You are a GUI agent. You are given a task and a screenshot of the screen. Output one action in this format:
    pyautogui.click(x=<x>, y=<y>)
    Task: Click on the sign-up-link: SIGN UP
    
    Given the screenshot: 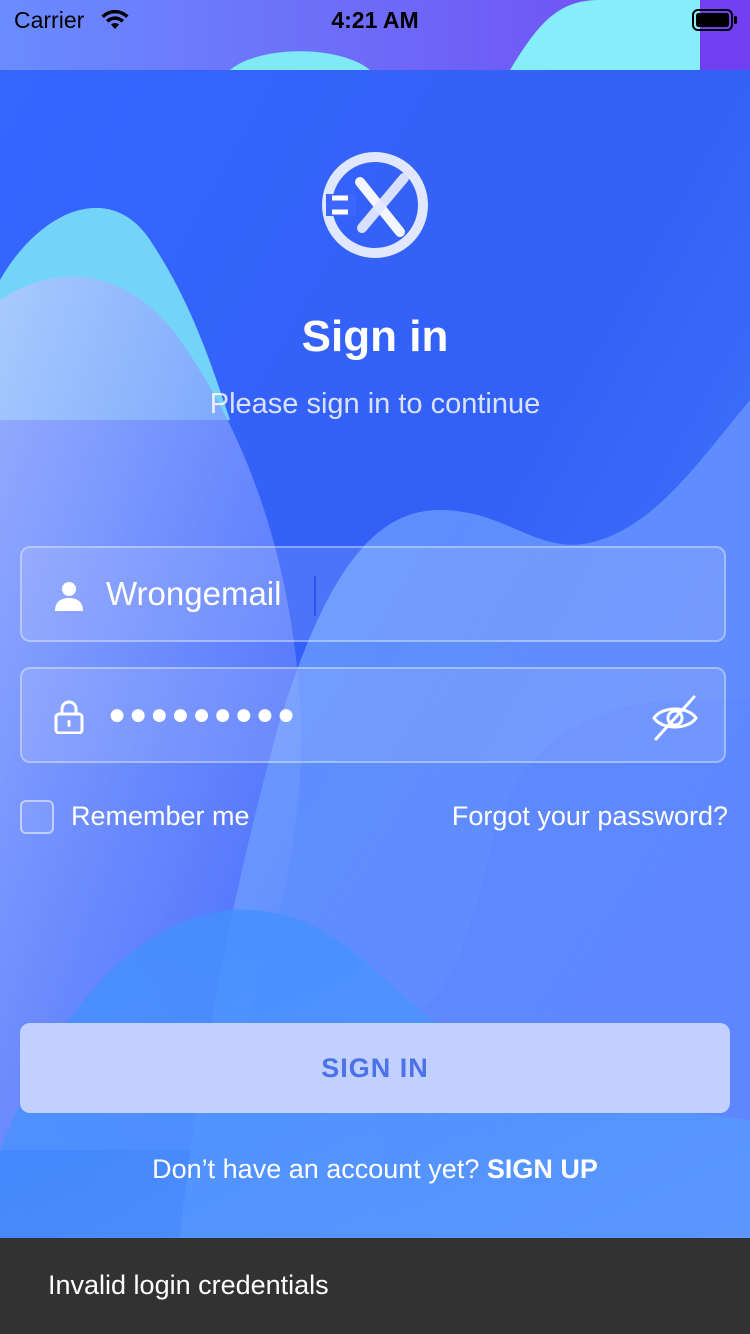 What is the action you would take?
    pyautogui.click(x=542, y=1169)
    